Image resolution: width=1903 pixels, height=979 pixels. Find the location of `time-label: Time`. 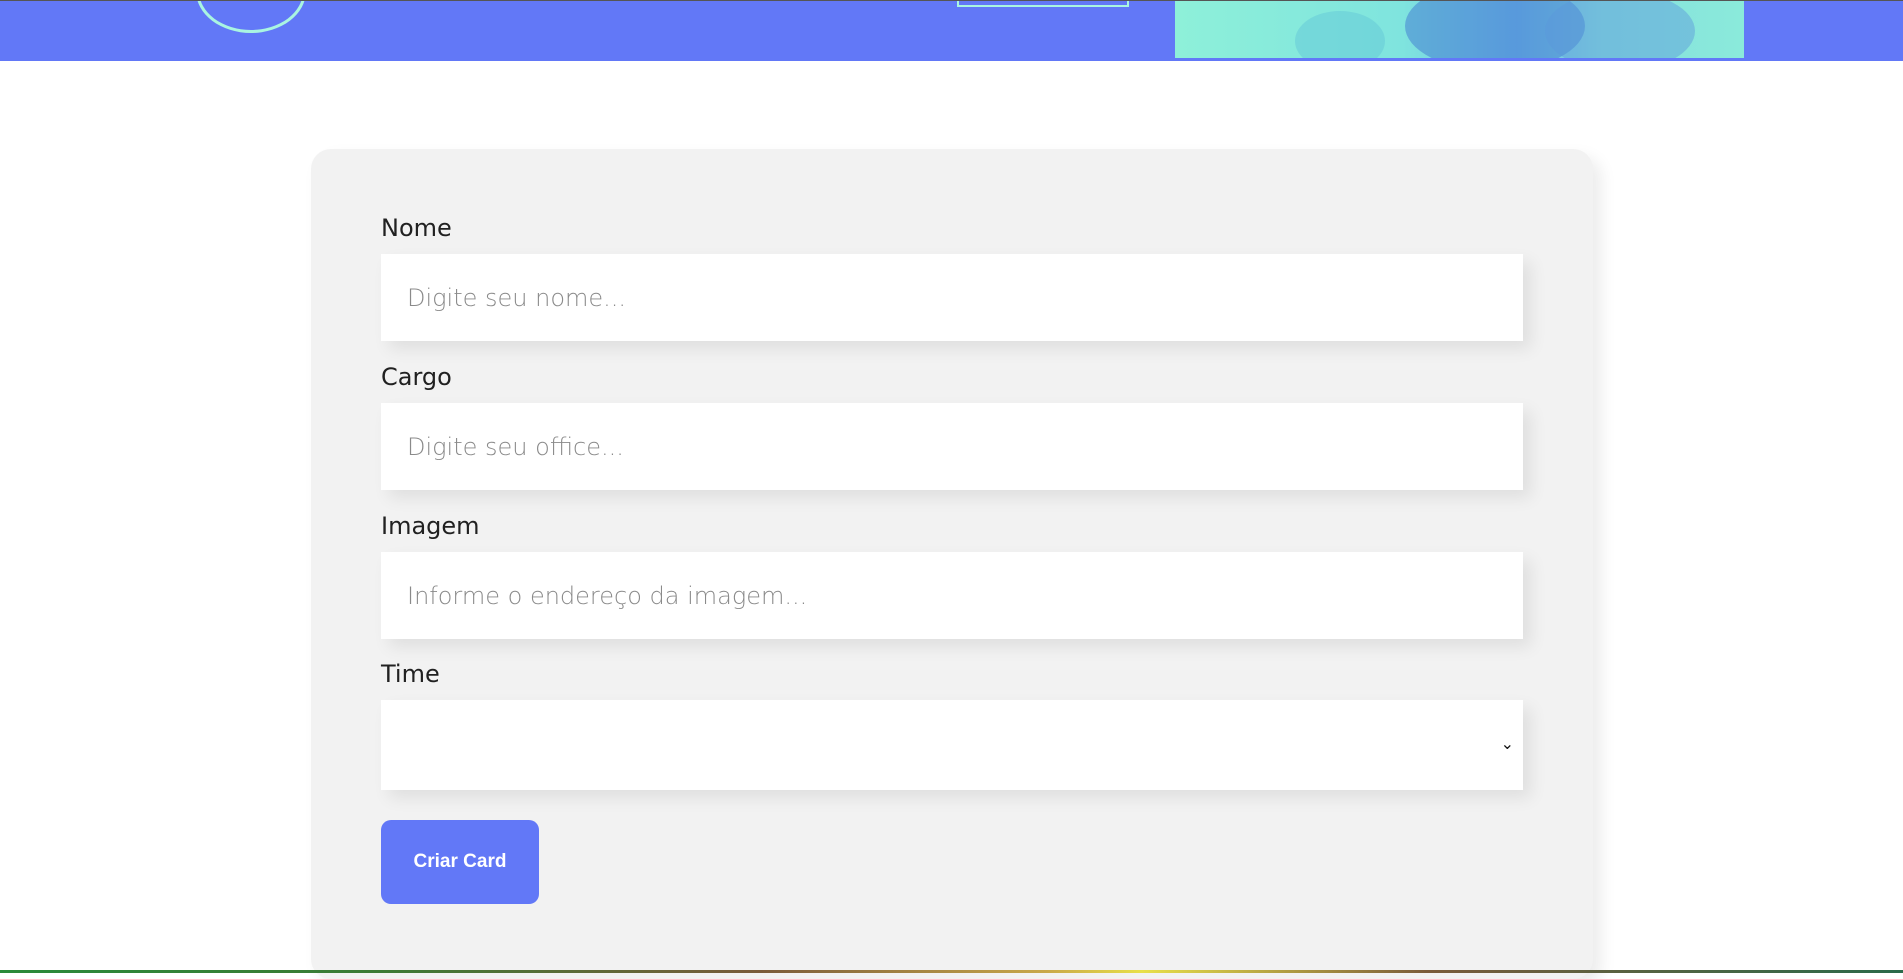

time-label: Time is located at coordinates (410, 674).